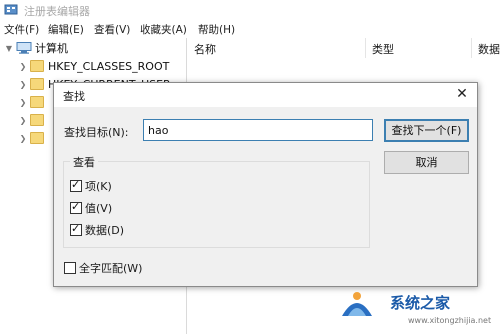 The image size is (500, 334). I want to click on watermark: 系统之家 www.xitongzhijia.net, so click(414, 306).